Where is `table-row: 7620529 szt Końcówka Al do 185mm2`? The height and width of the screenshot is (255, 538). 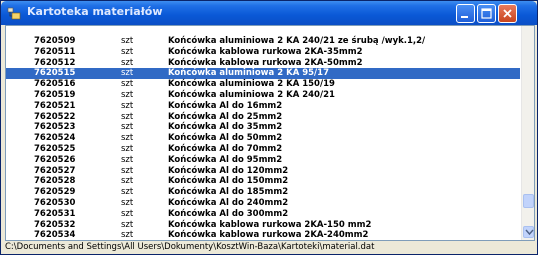 table-row: 7620529 szt Końcówka Al do 185mm2 is located at coordinates (263, 192).